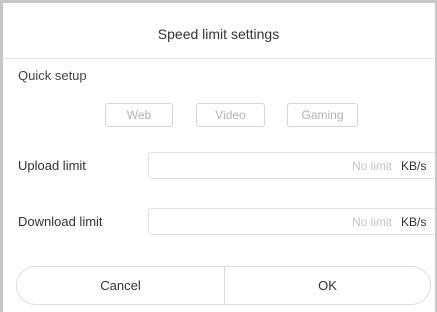 The image size is (437, 312). Describe the element at coordinates (120, 285) in the screenshot. I see `cancel-button: Cancel` at that location.